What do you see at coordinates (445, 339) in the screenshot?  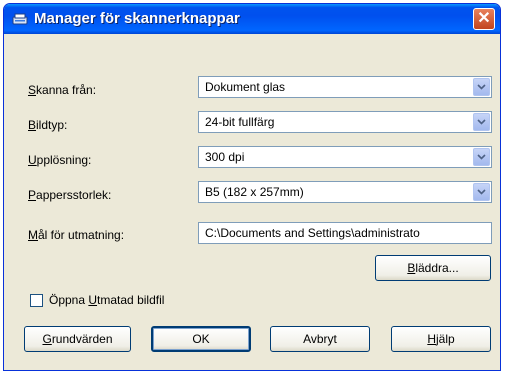 I see `help-button-label: jälp` at bounding box center [445, 339].